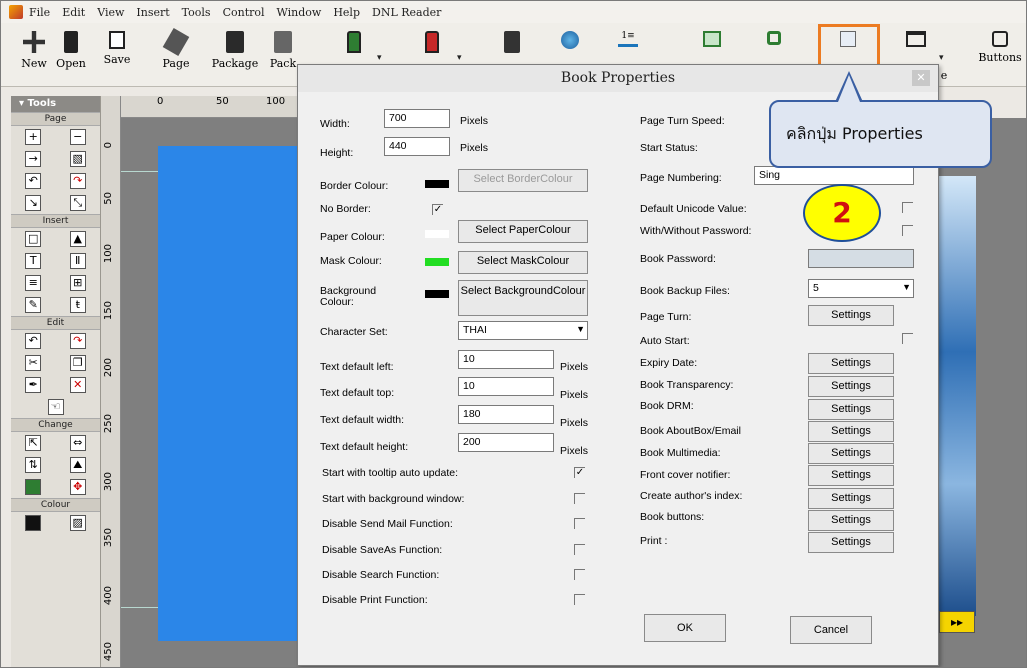 The width and height of the screenshot is (1027, 668). What do you see at coordinates (33, 261) in the screenshot?
I see `text-icon: T` at bounding box center [33, 261].